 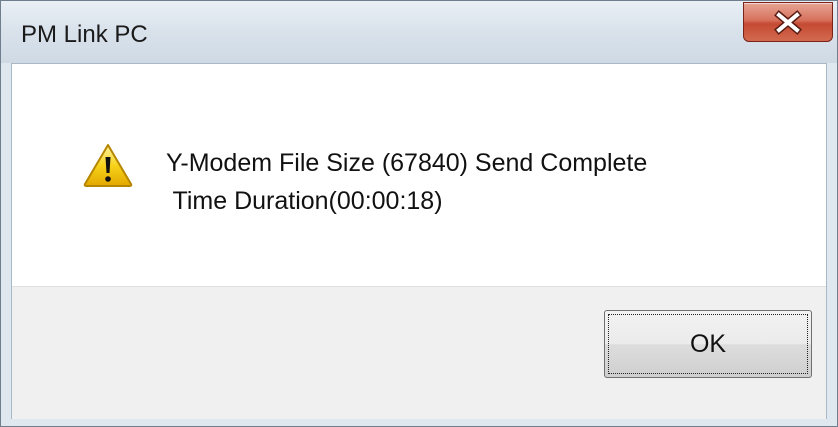 What do you see at coordinates (84, 34) in the screenshot?
I see `window-title: PM Link PC` at bounding box center [84, 34].